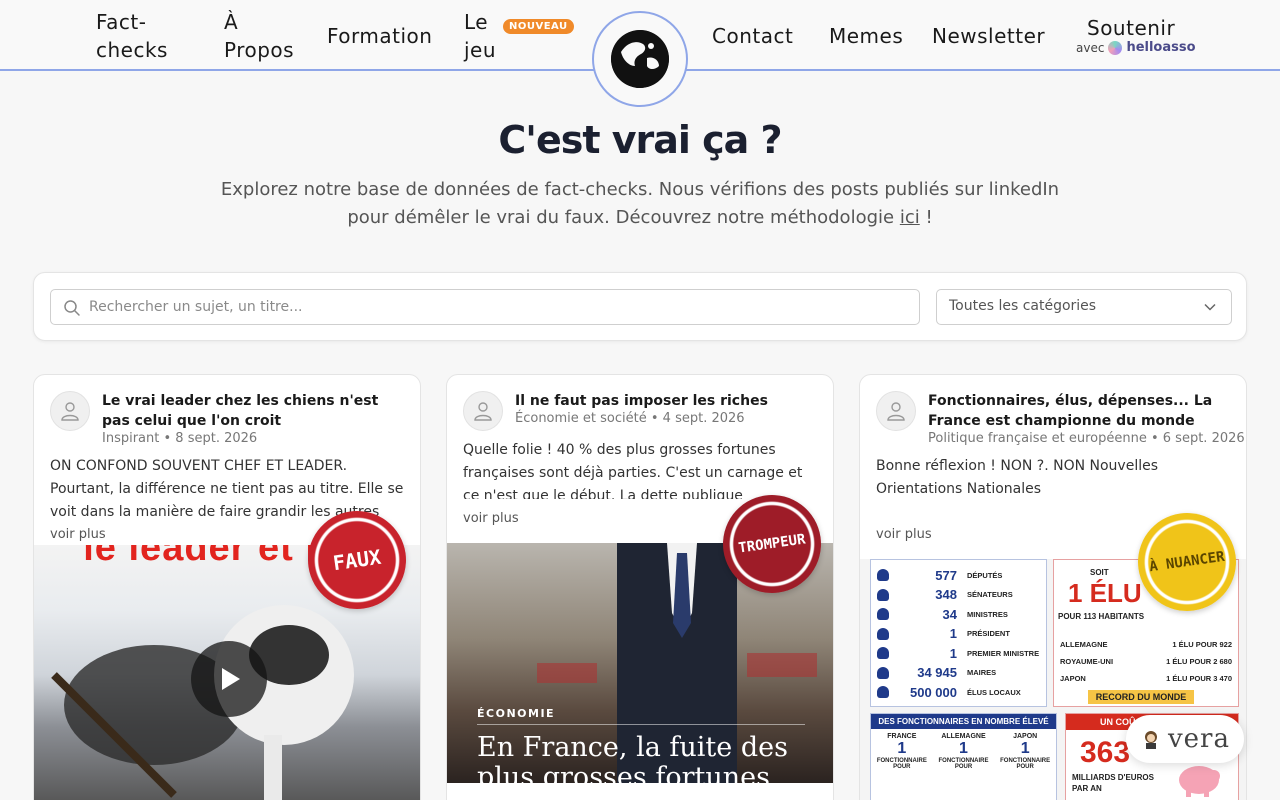 This screenshot has height=800, width=1280. What do you see at coordinates (959, 595) in the screenshot?
I see `elus-row: 348 SÉNATEURS` at bounding box center [959, 595].